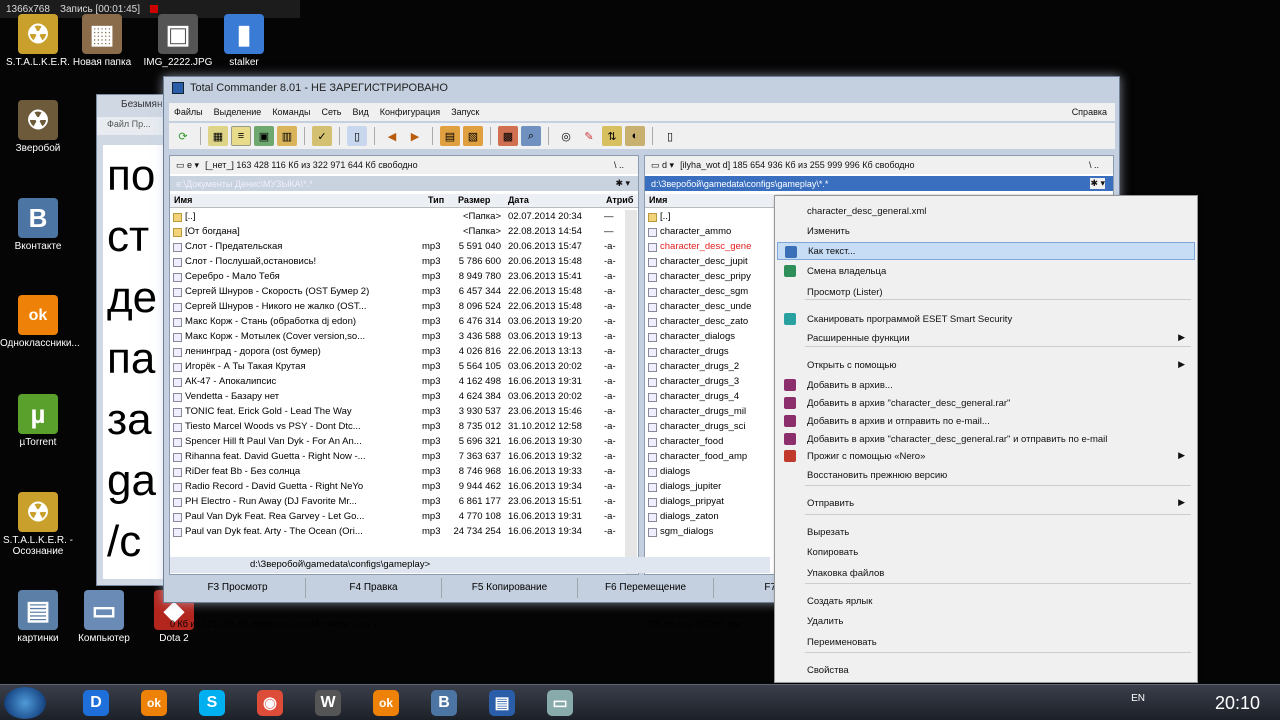 The width and height of the screenshot is (1280, 720). Describe the element at coordinates (187, 165) in the screenshot. I see `left-drive-select: ▭ e ▾` at that location.